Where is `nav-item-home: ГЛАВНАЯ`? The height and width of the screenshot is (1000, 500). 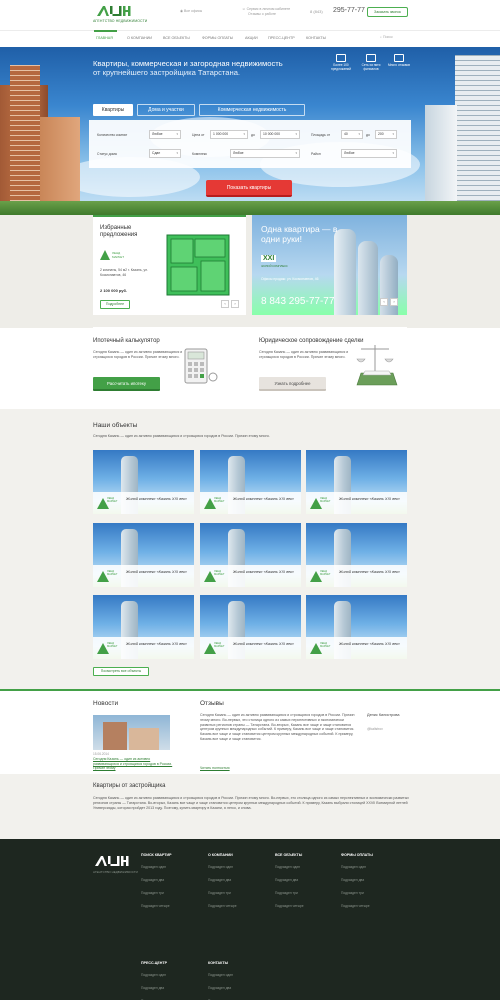
nav-item-home: ГЛАВНАЯ is located at coordinates (104, 38).